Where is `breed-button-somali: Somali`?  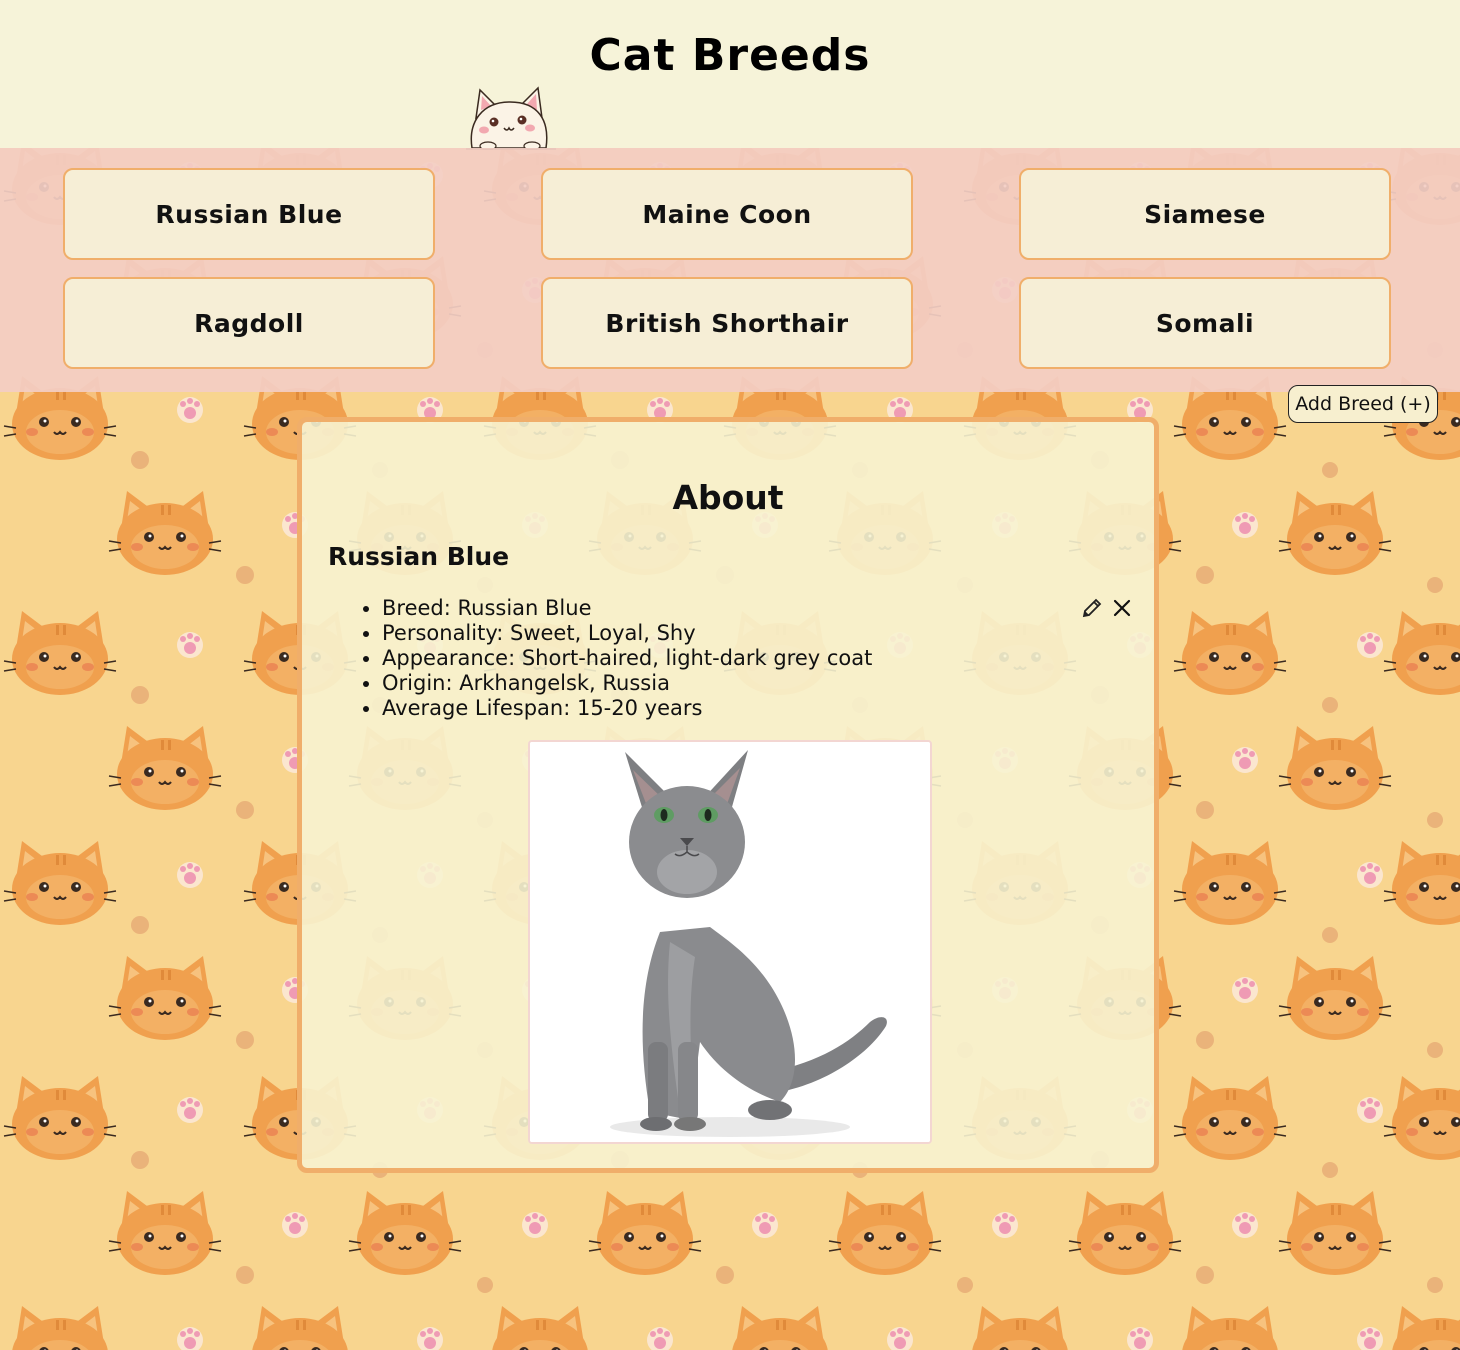
breed-button-somali: Somali is located at coordinates (1205, 323).